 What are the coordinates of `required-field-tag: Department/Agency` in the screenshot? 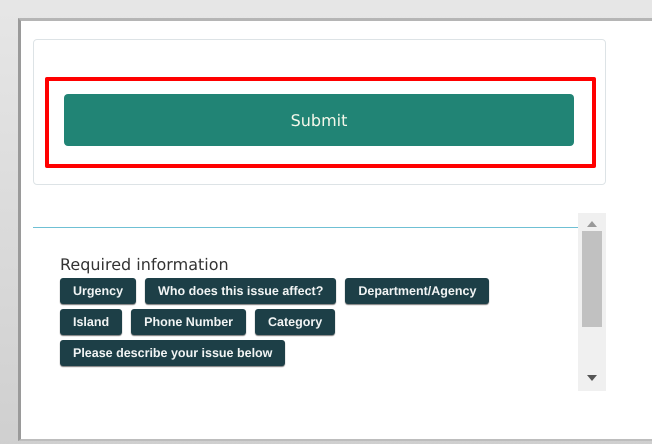 It's located at (417, 291).